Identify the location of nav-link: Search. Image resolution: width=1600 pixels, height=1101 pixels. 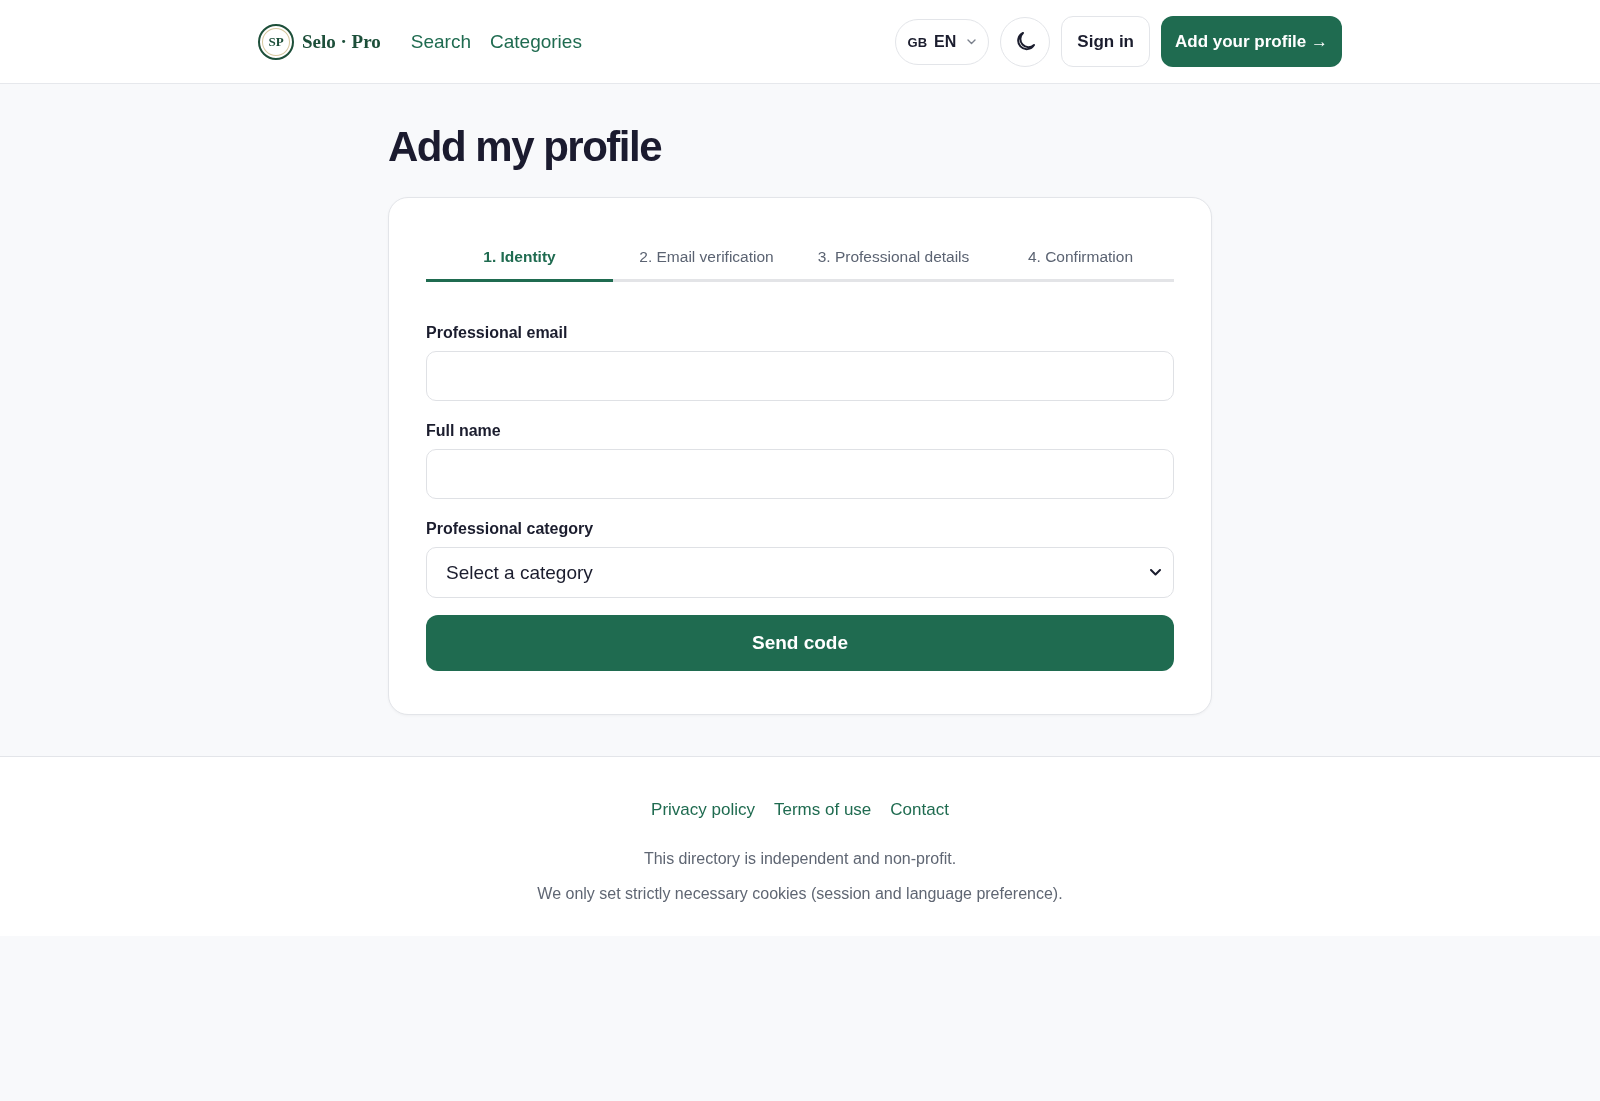
(440, 41).